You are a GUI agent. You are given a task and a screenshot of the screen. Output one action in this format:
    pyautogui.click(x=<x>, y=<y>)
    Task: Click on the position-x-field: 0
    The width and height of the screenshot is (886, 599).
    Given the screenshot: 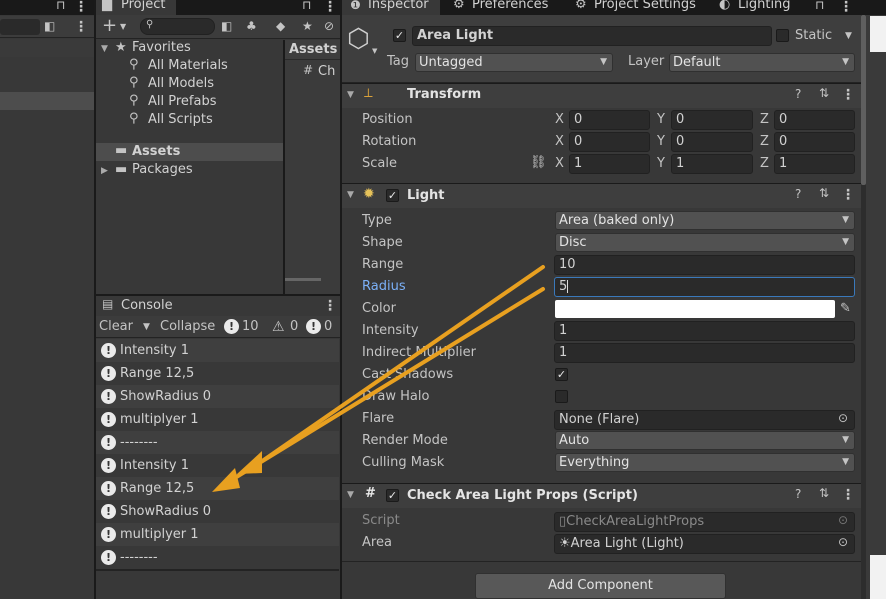 What is the action you would take?
    pyautogui.click(x=609, y=120)
    